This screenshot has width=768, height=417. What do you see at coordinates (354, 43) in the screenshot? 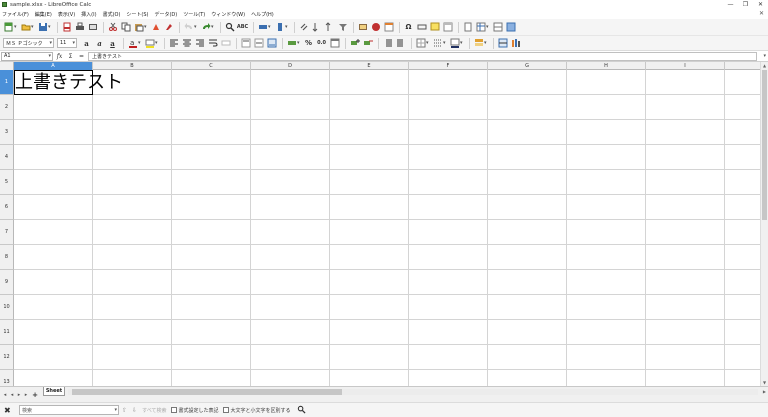
I see `add-decimal-icon` at bounding box center [354, 43].